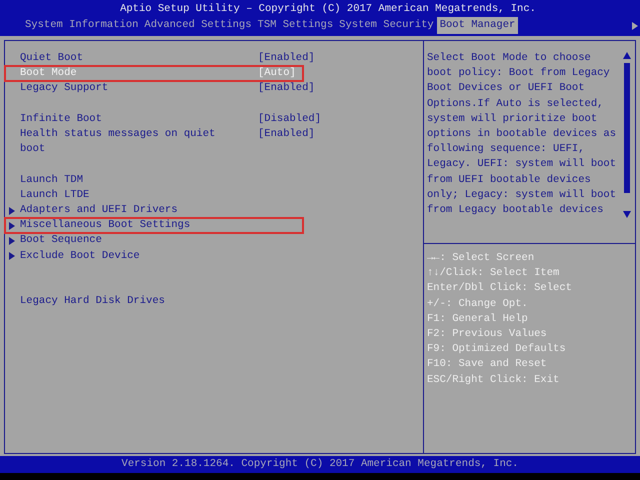 The width and height of the screenshot is (640, 480). What do you see at coordinates (477, 25) in the screenshot?
I see `tab: Boot Manager` at bounding box center [477, 25].